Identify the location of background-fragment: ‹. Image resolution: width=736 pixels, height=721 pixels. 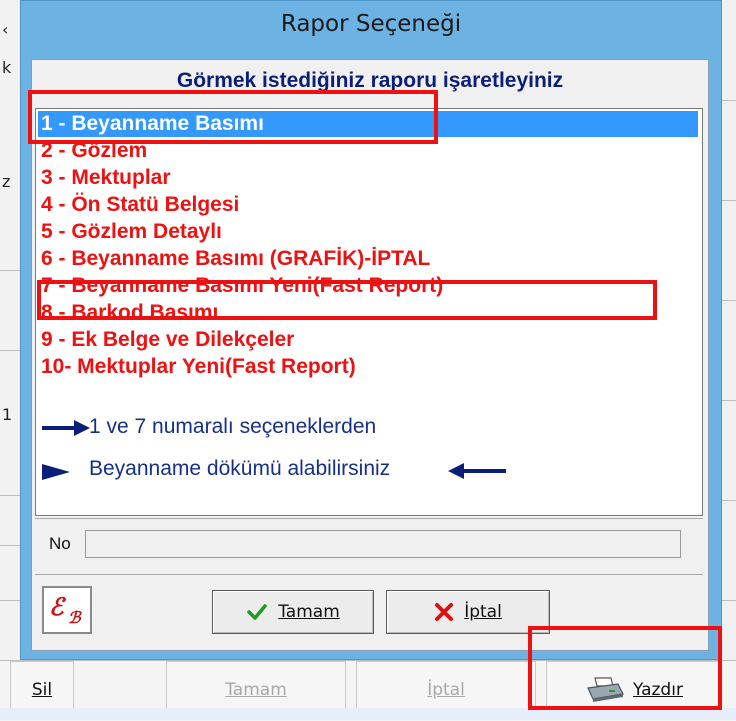
(5, 29).